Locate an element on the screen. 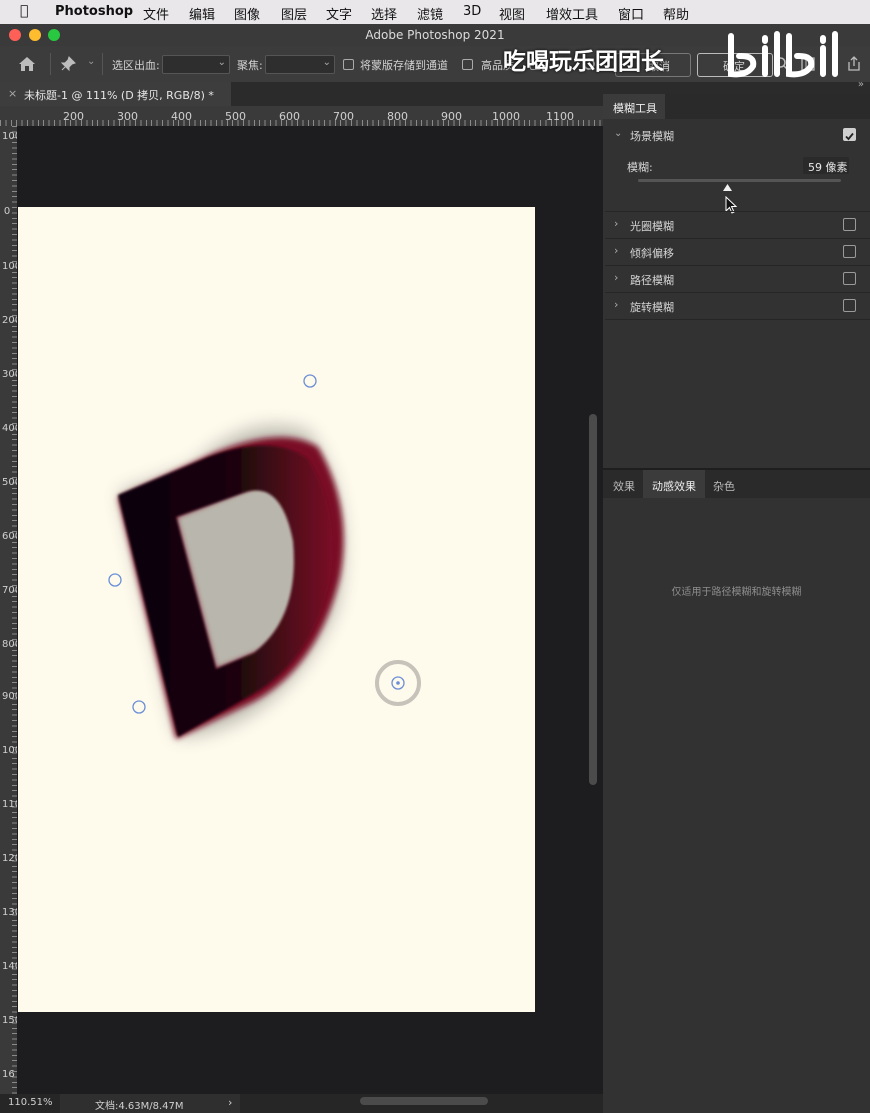 Image resolution: width=870 pixels, height=1113 pixels. tab-noise: 杂色 is located at coordinates (724, 486).